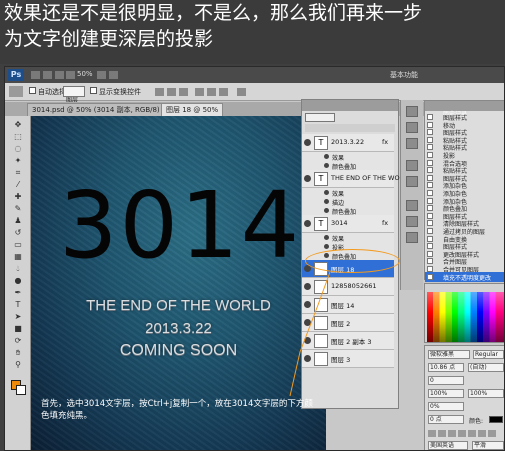 This screenshot has height=451, width=505. What do you see at coordinates (18, 329) in the screenshot?
I see `shape-tool: ■` at bounding box center [18, 329].